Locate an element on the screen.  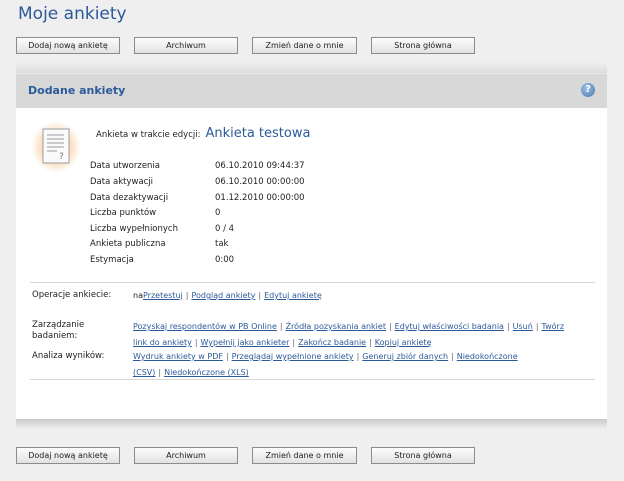
generate-dataset-link: Generuj zbiór danych is located at coordinates (405, 356).